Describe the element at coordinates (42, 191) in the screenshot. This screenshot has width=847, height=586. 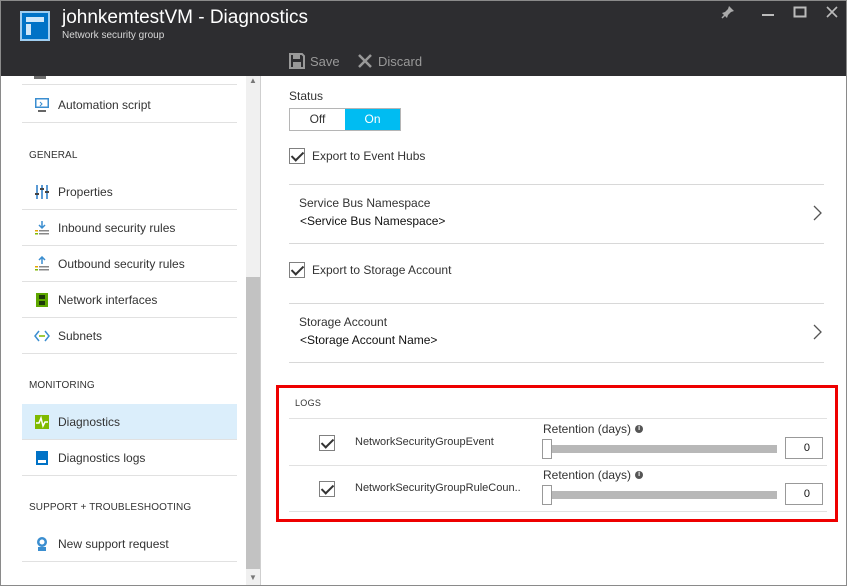
I see `sliders-icon` at that location.